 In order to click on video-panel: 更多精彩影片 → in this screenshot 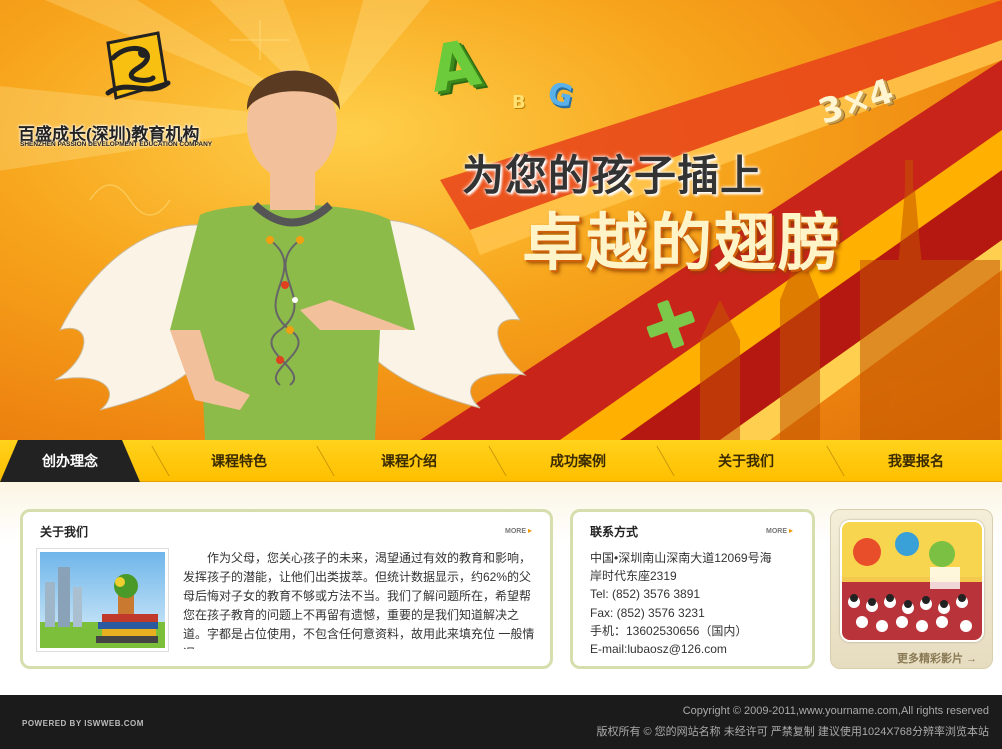, I will do `click(911, 589)`.